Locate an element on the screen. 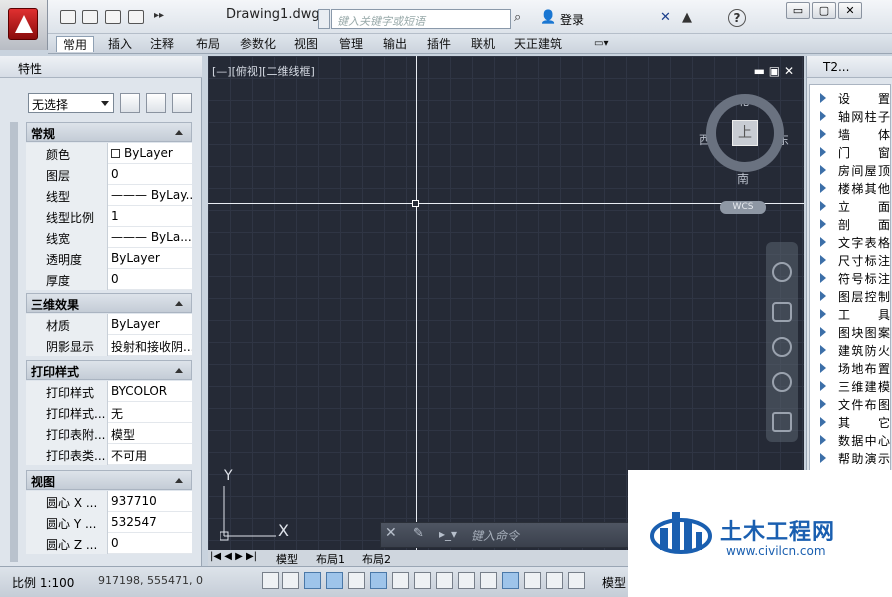  wrench-icon: ✎ is located at coordinates (418, 533).